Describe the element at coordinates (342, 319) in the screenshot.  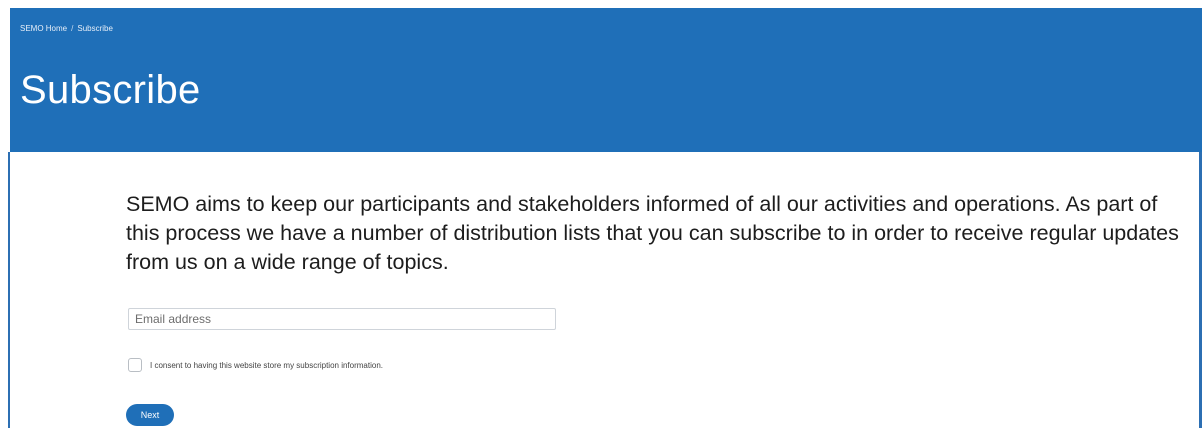
I see `email-field` at that location.